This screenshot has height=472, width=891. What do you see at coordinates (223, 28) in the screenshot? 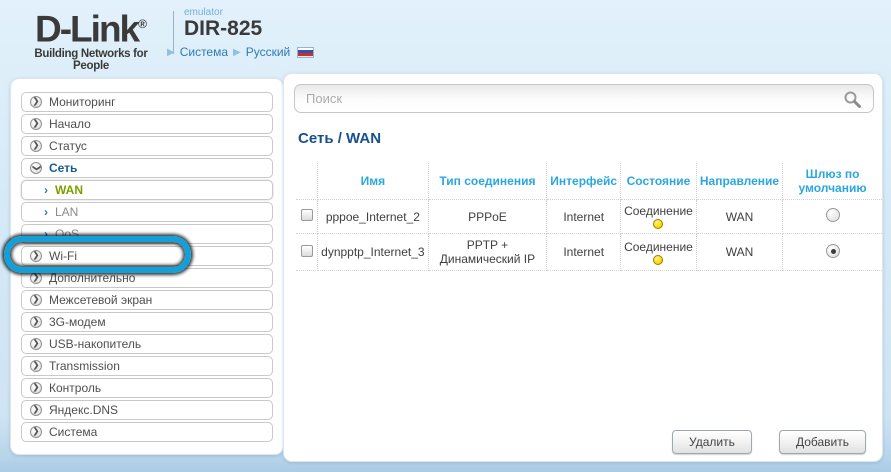
I see `model-name: DIR-825` at bounding box center [223, 28].